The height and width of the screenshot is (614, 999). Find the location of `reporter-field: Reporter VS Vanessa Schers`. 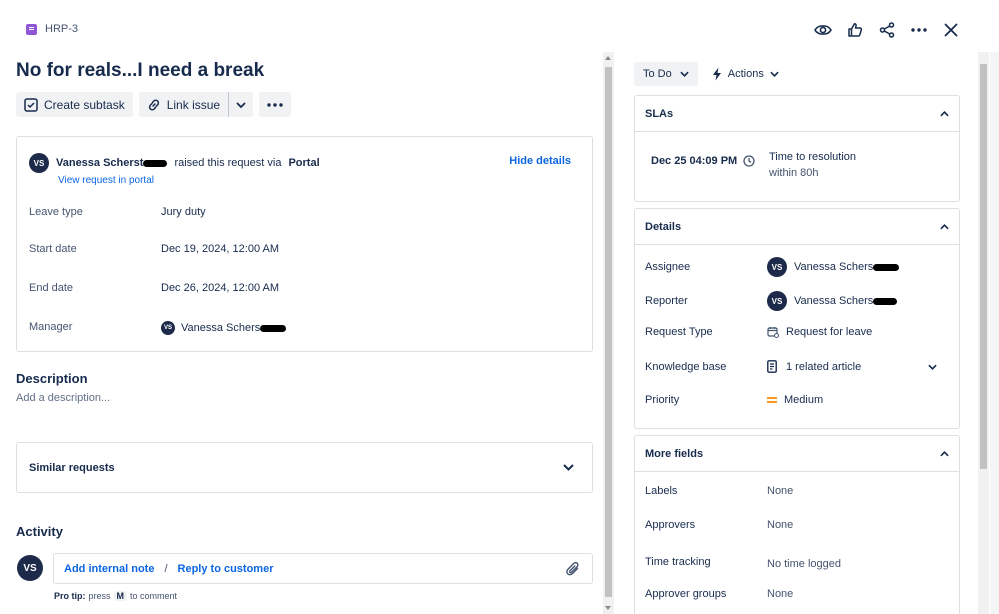

reporter-field: Reporter VS Vanessa Schers is located at coordinates (798, 301).